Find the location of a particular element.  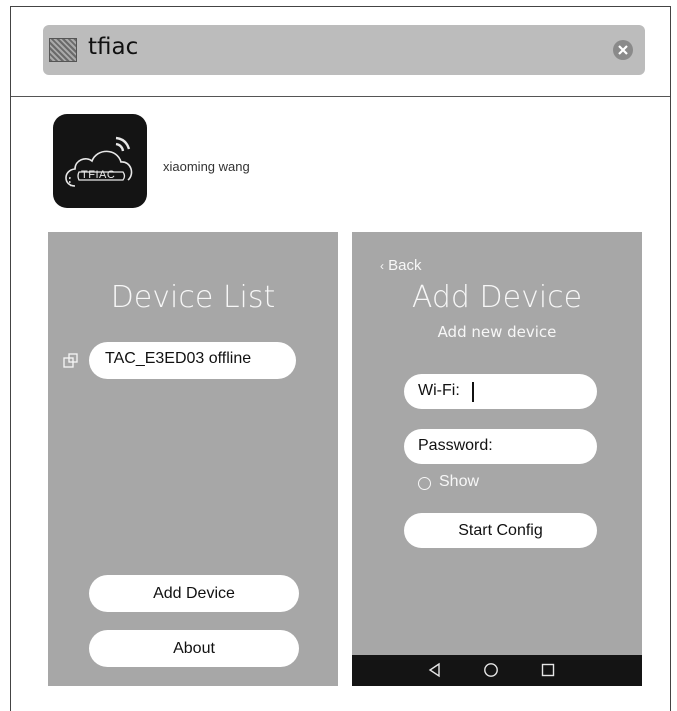

back-label: Back is located at coordinates (405, 265).